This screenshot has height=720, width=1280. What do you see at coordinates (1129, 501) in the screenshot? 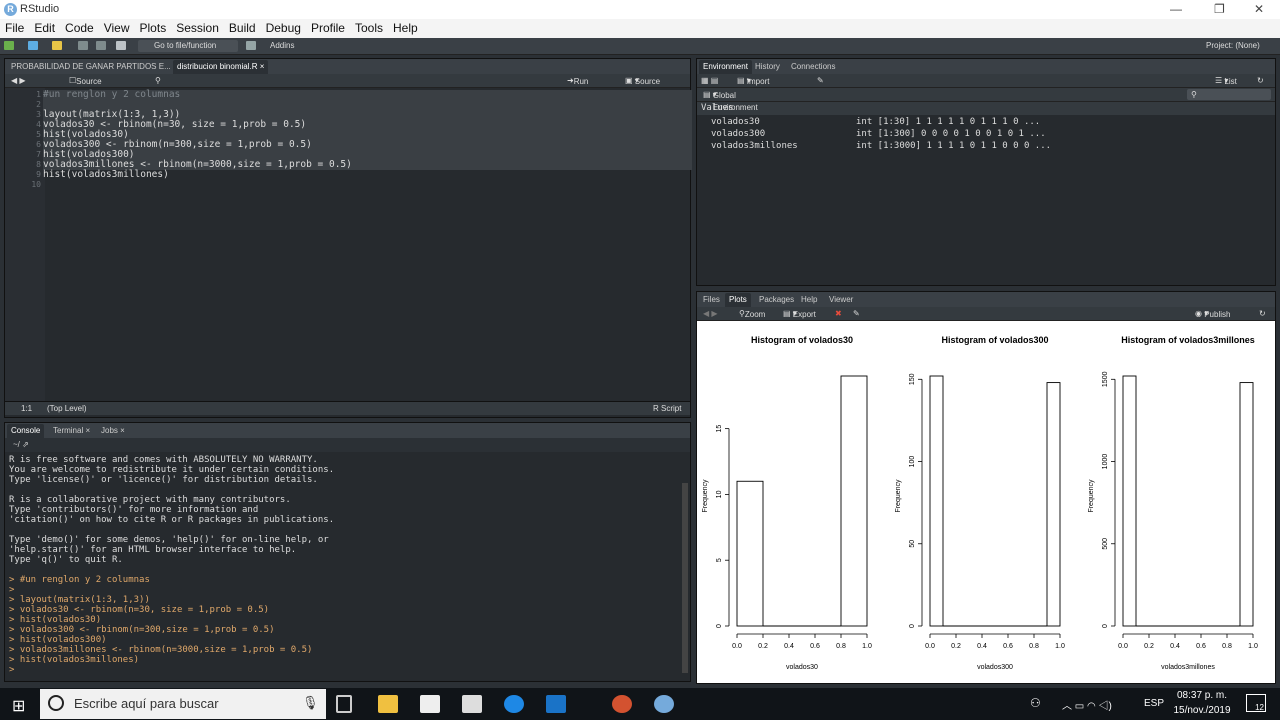
I see `histogram-bar` at bounding box center [1129, 501].